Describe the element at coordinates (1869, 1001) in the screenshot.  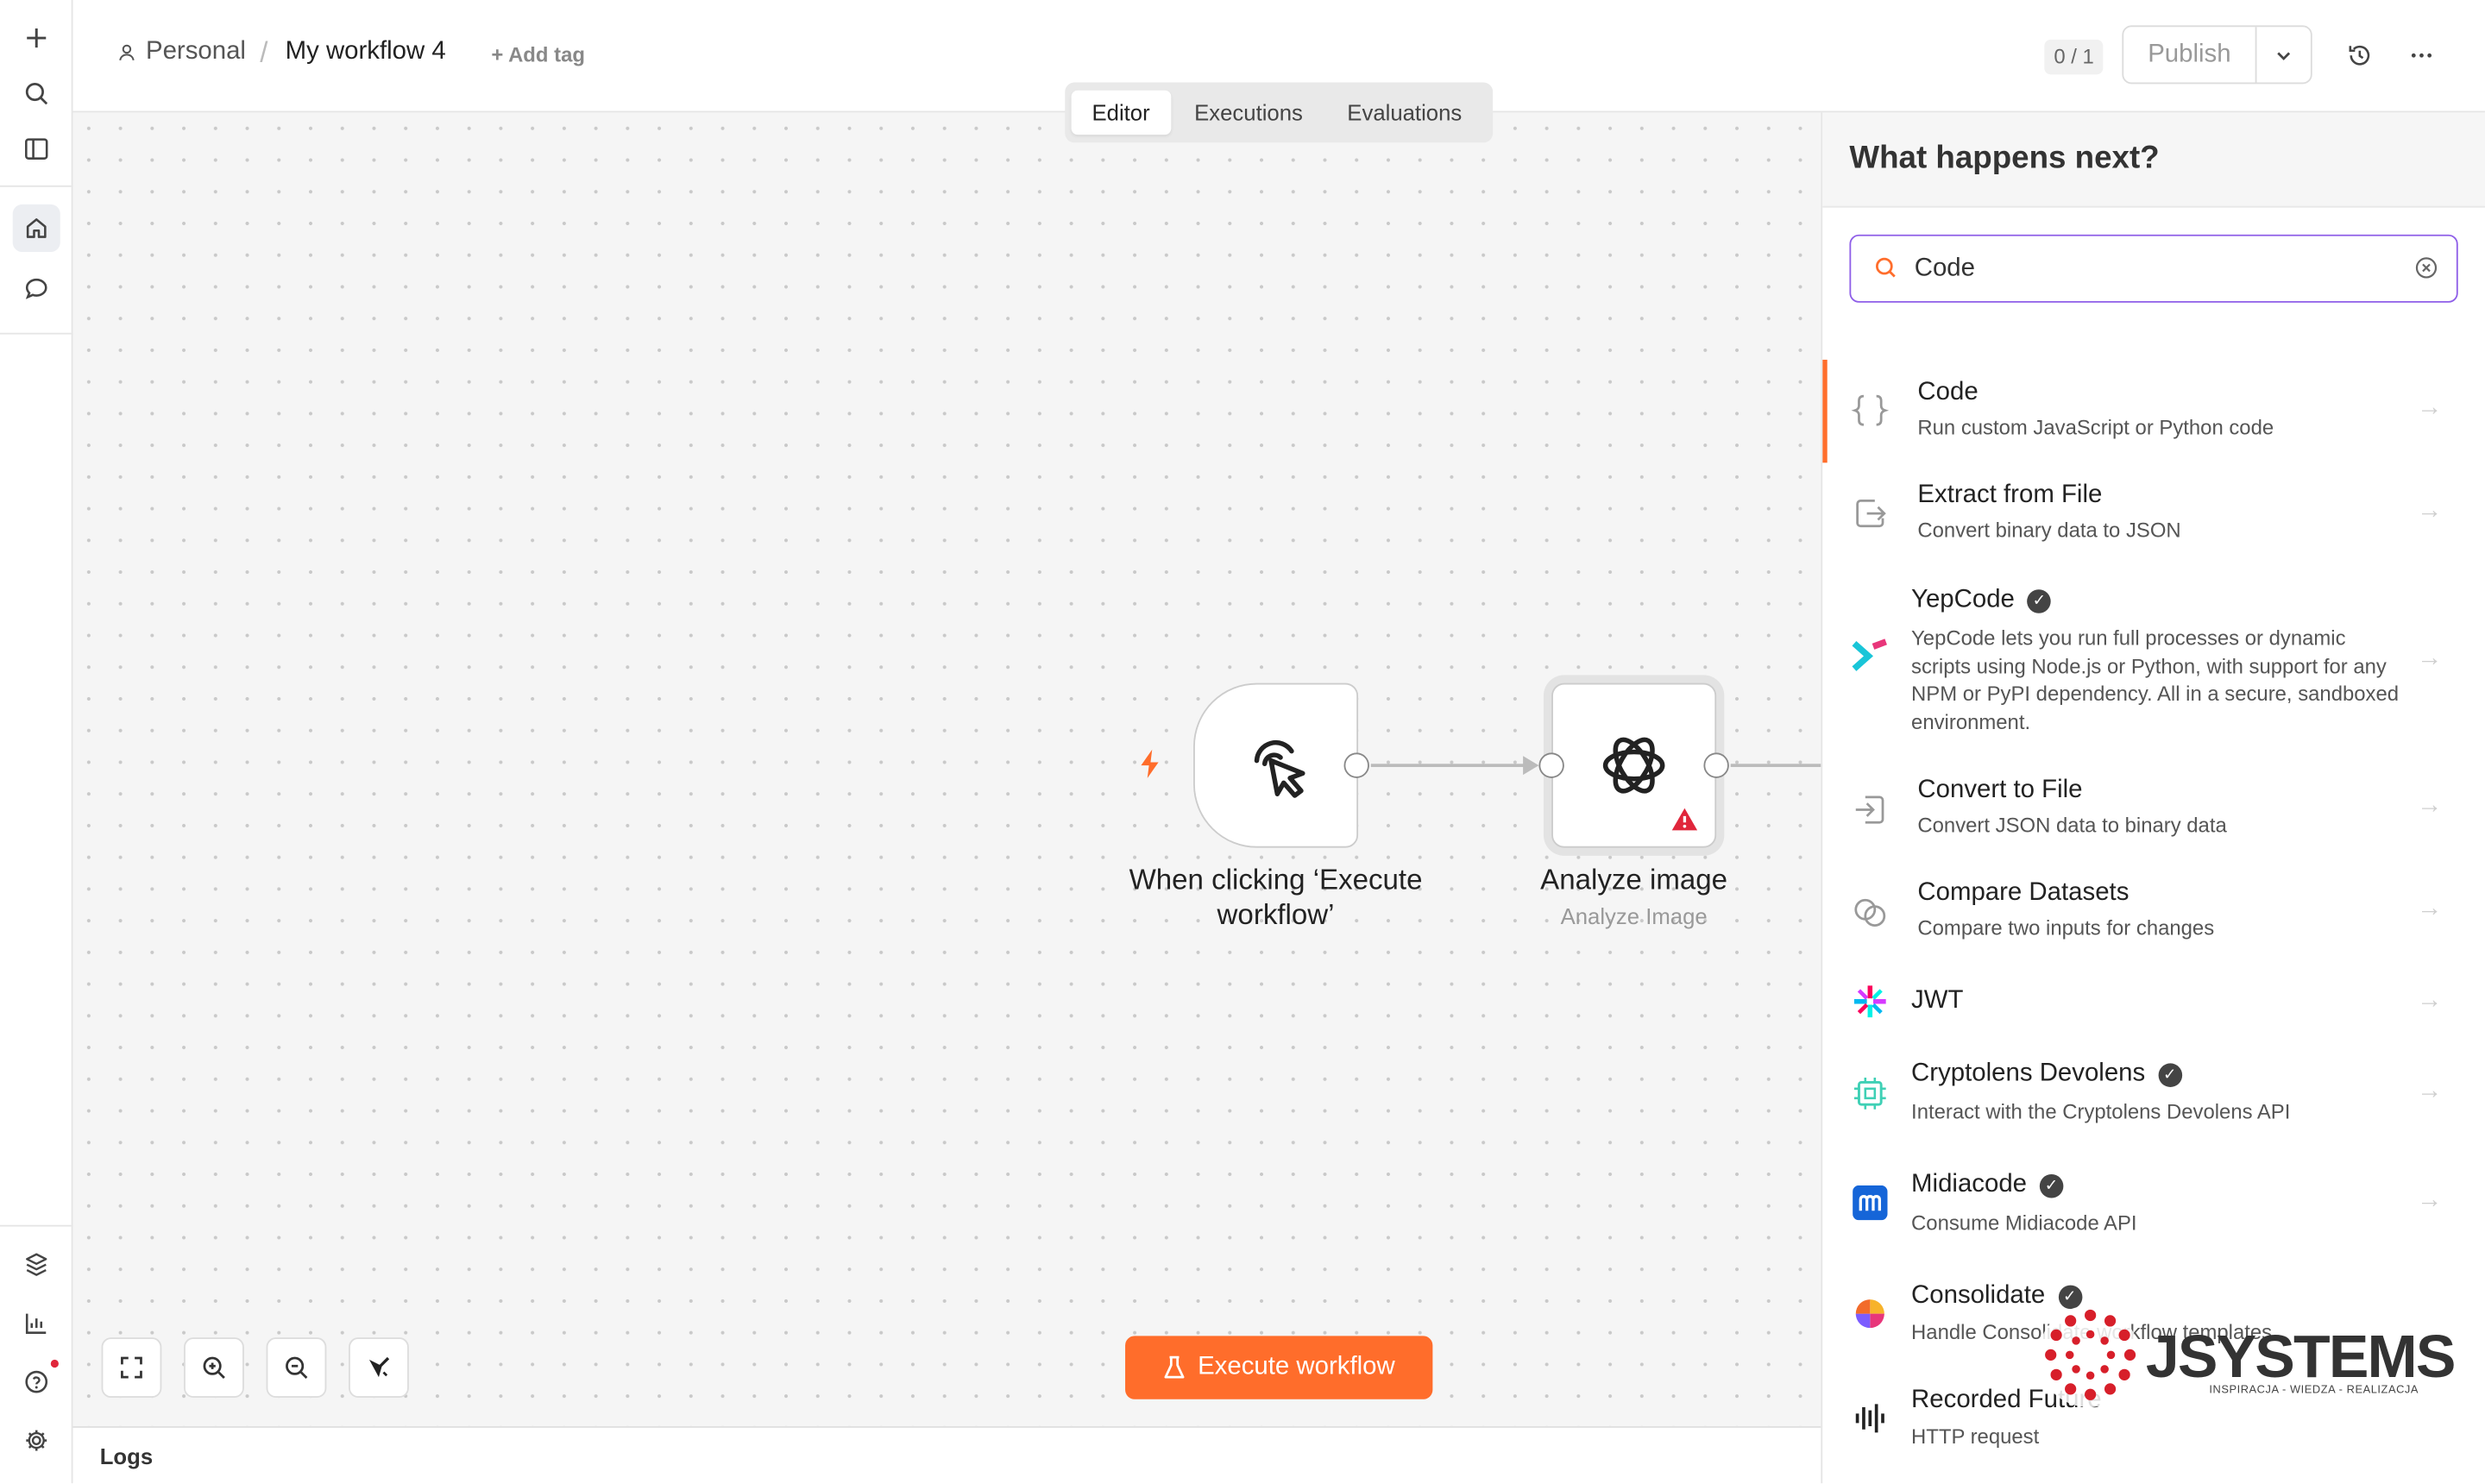
I see `jwt-logo-icon` at that location.